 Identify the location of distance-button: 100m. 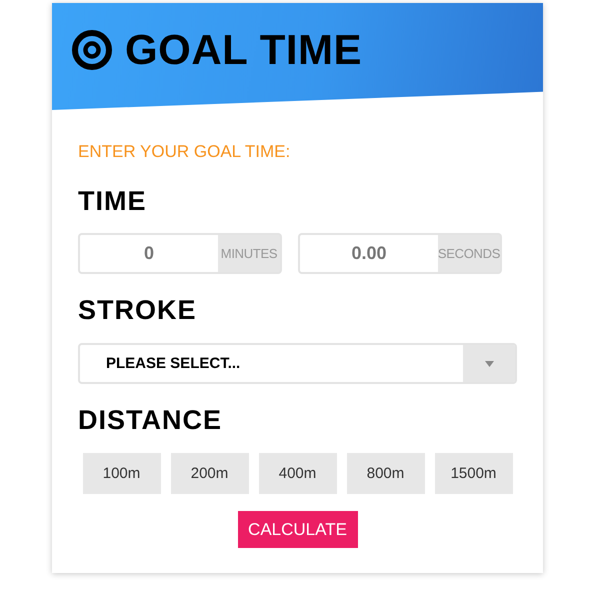
(121, 473).